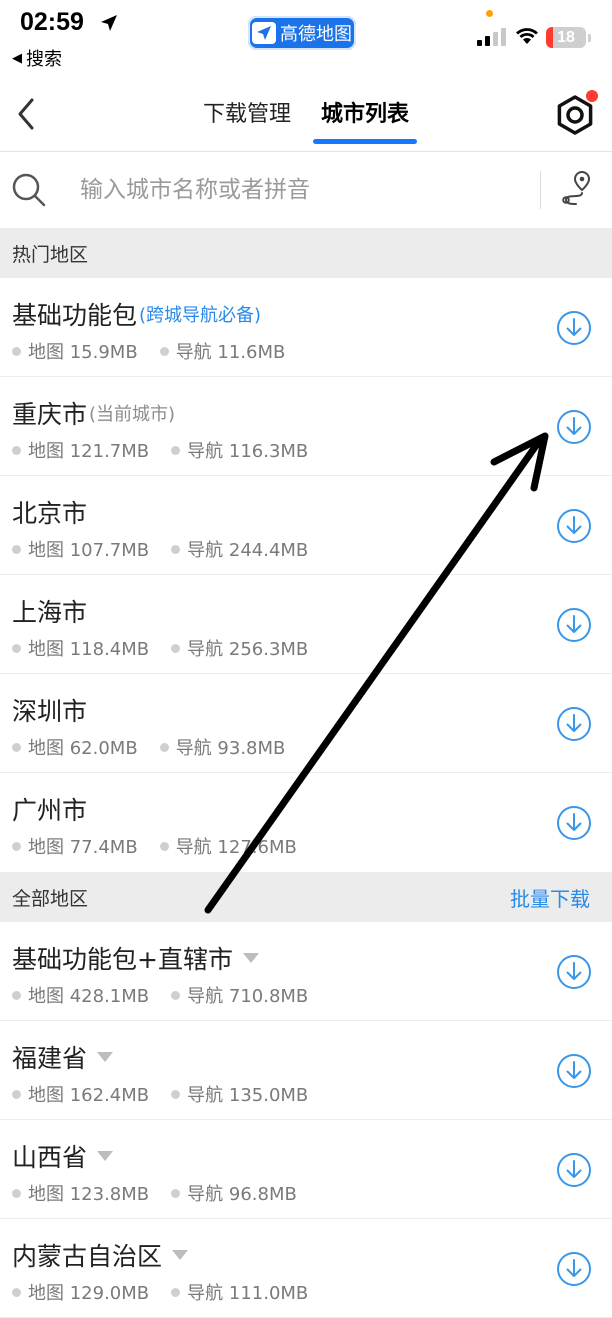  I want to click on region-name-line: 基础功能包+直辖市, so click(135, 958).